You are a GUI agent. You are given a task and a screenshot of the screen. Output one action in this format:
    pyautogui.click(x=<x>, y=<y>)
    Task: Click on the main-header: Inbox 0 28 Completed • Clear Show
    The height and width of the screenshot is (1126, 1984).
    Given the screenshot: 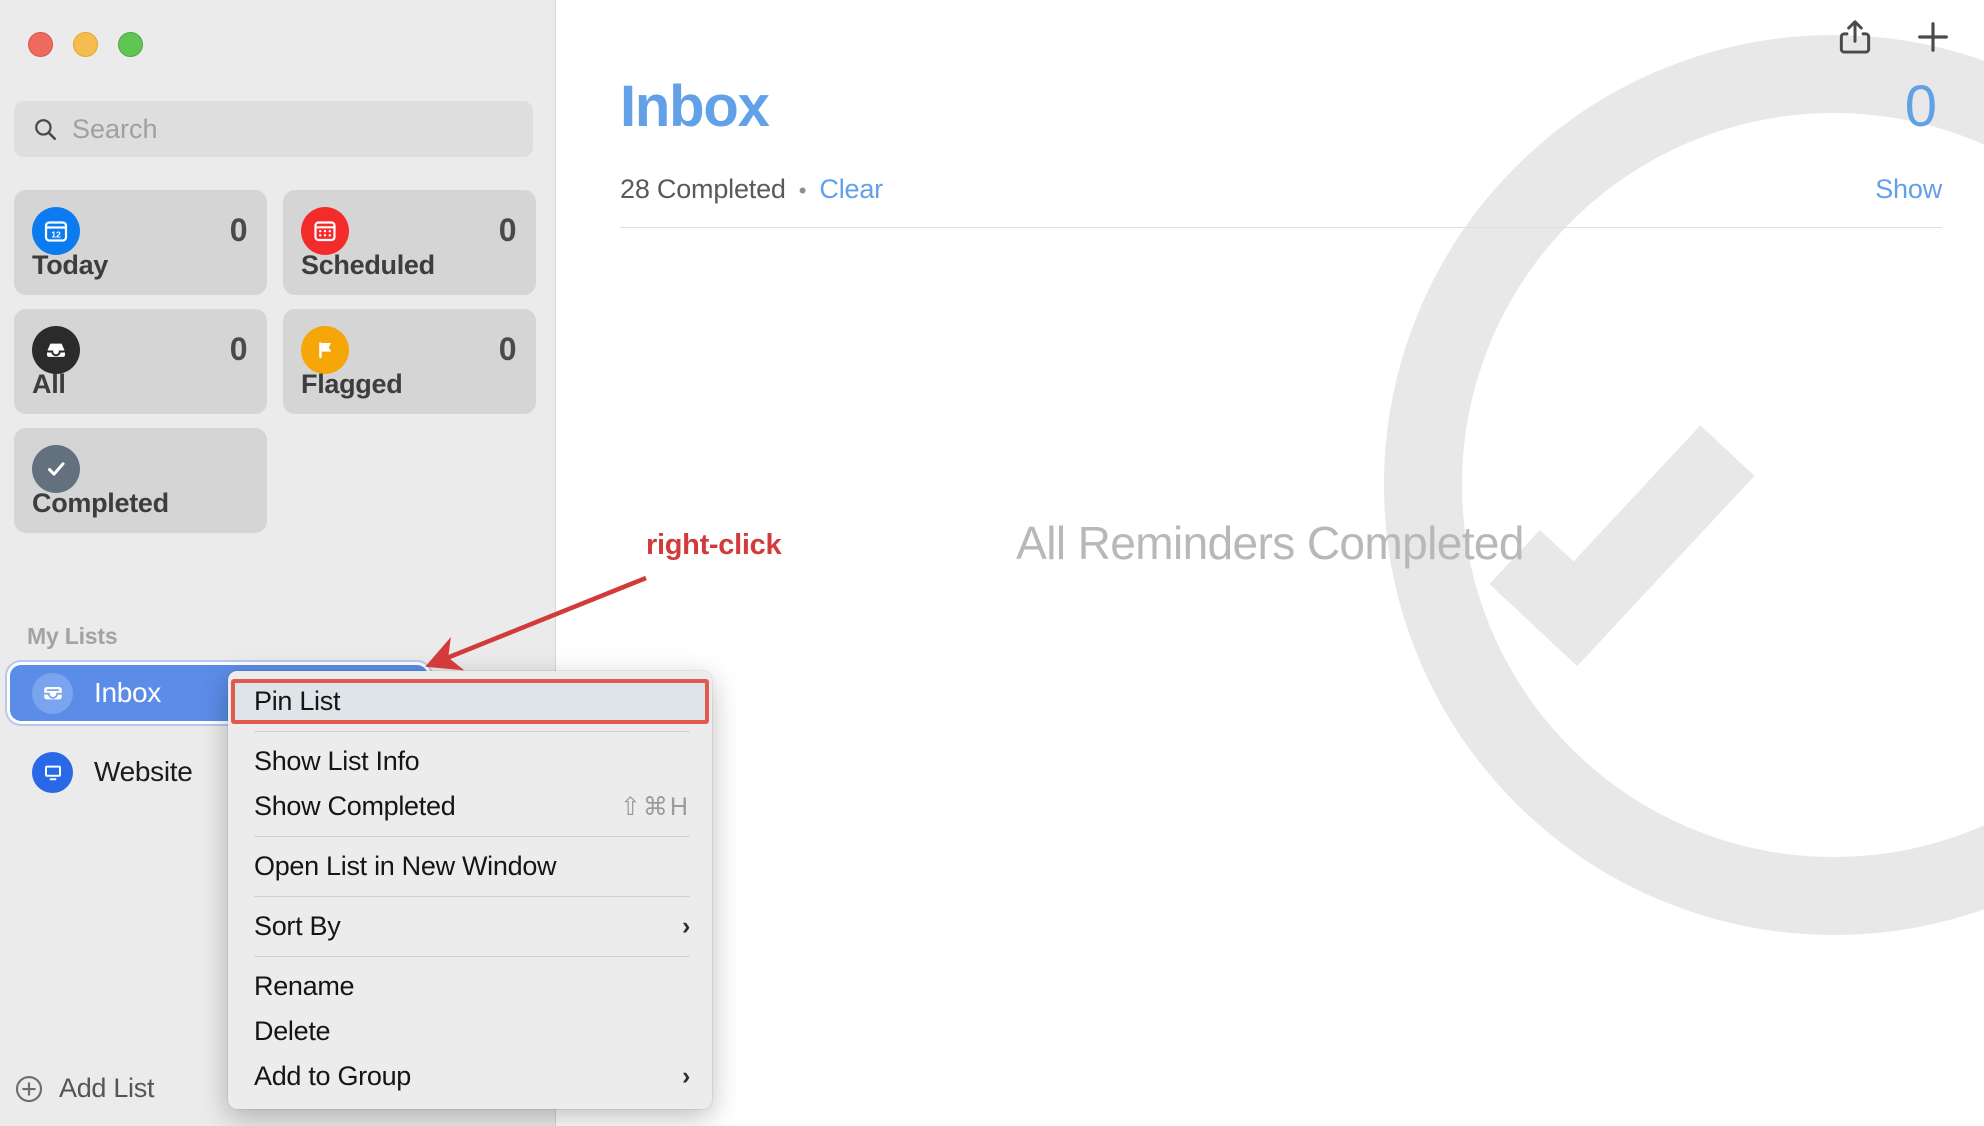 What is the action you would take?
    pyautogui.click(x=1270, y=114)
    